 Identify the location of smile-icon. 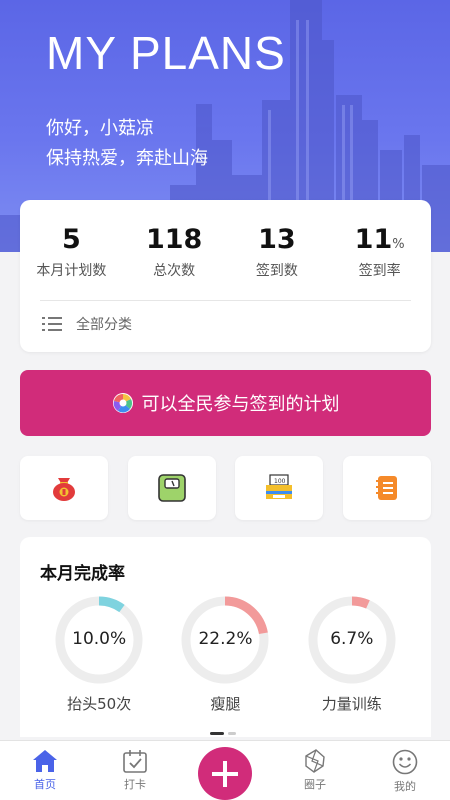
(405, 762).